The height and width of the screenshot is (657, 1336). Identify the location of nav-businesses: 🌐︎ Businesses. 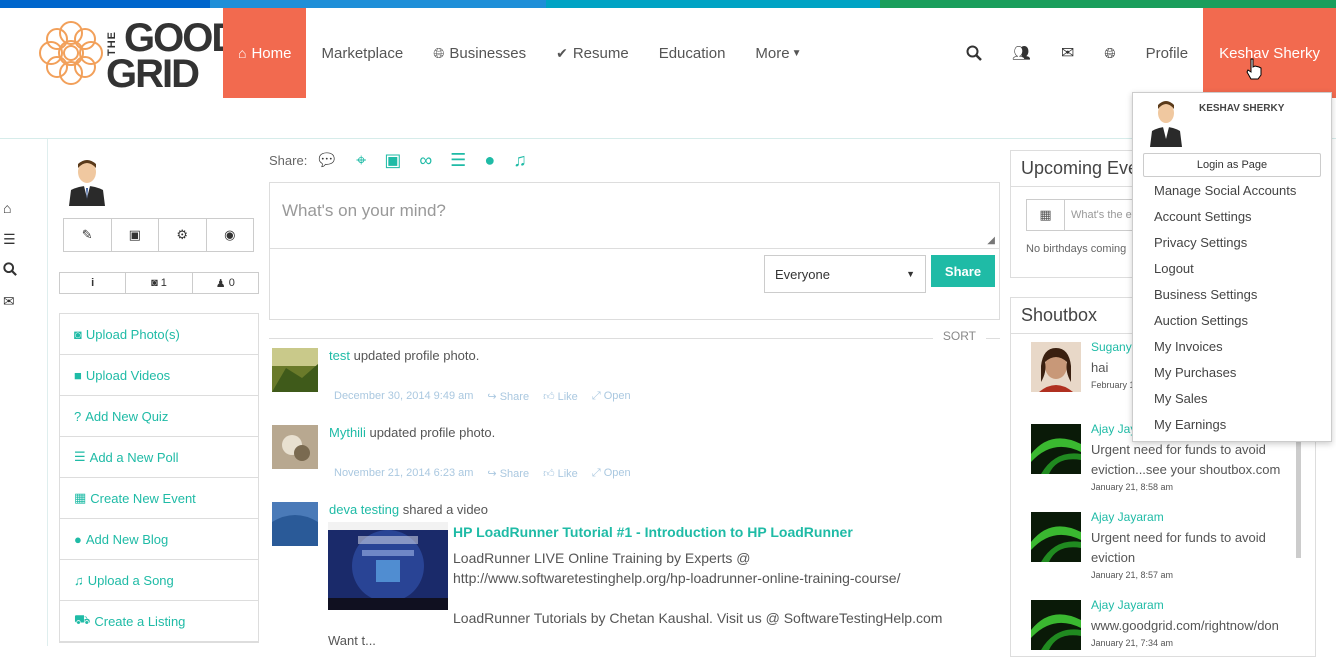
(479, 53).